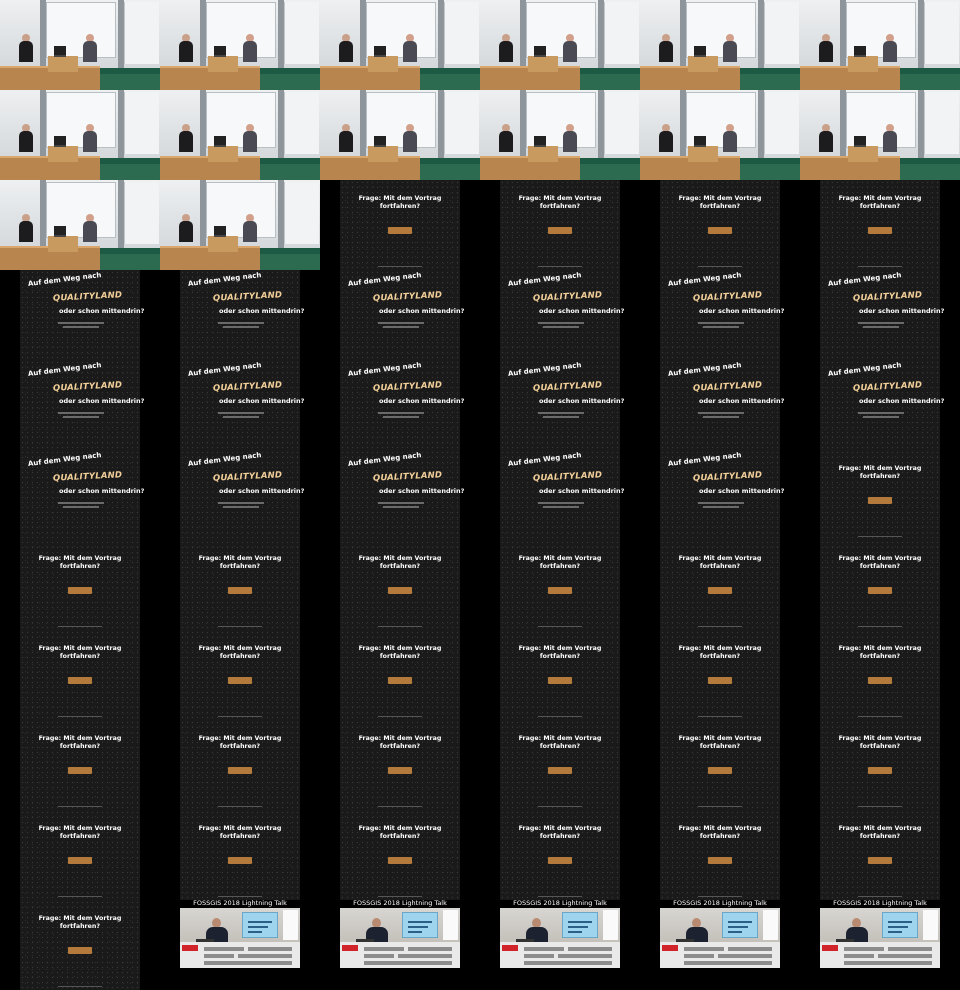  I want to click on lightning-talk-frame: FOSSGIS 2018 Lightning Talk, so click(880, 945).